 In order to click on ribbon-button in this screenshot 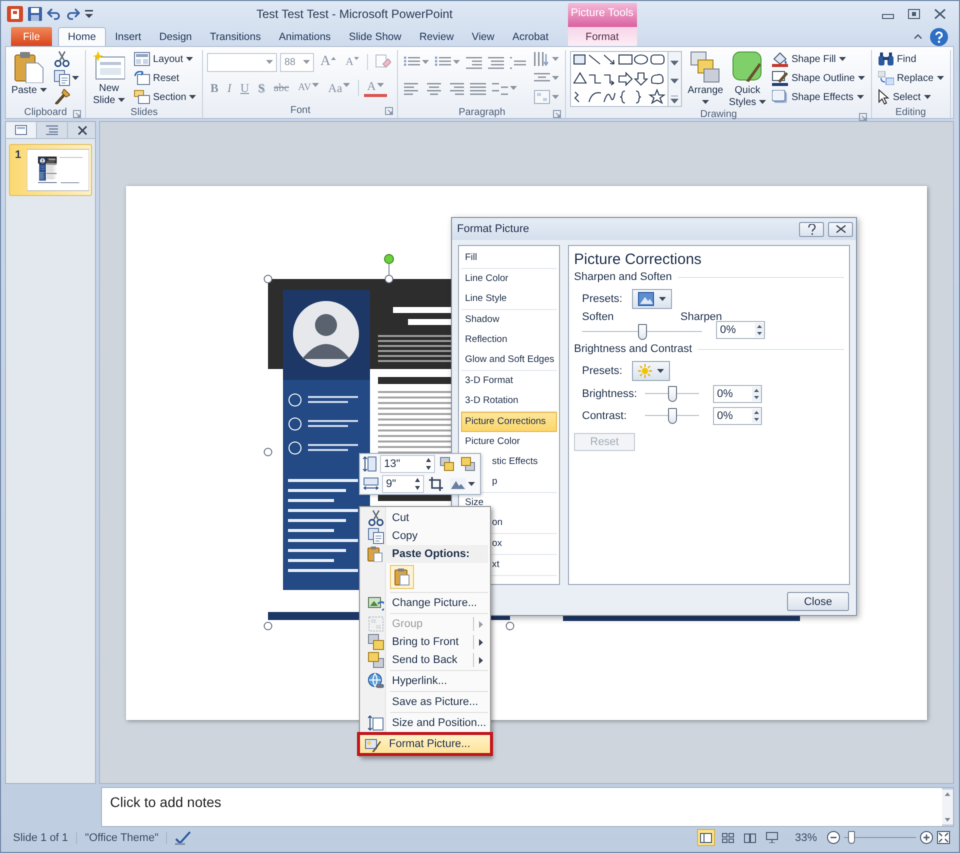, I will do `click(66, 78)`.